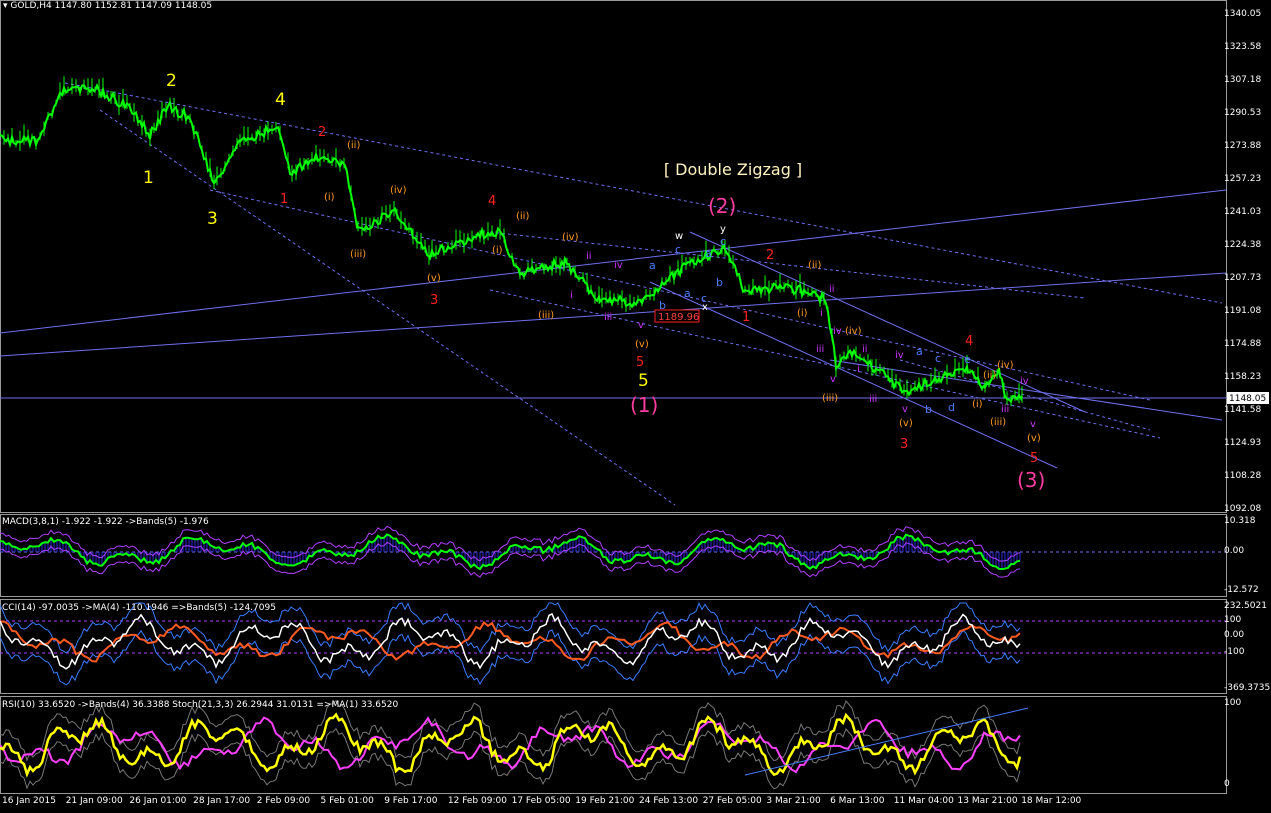  Describe the element at coordinates (678, 249) in the screenshot. I see `svg-text: c` at that location.